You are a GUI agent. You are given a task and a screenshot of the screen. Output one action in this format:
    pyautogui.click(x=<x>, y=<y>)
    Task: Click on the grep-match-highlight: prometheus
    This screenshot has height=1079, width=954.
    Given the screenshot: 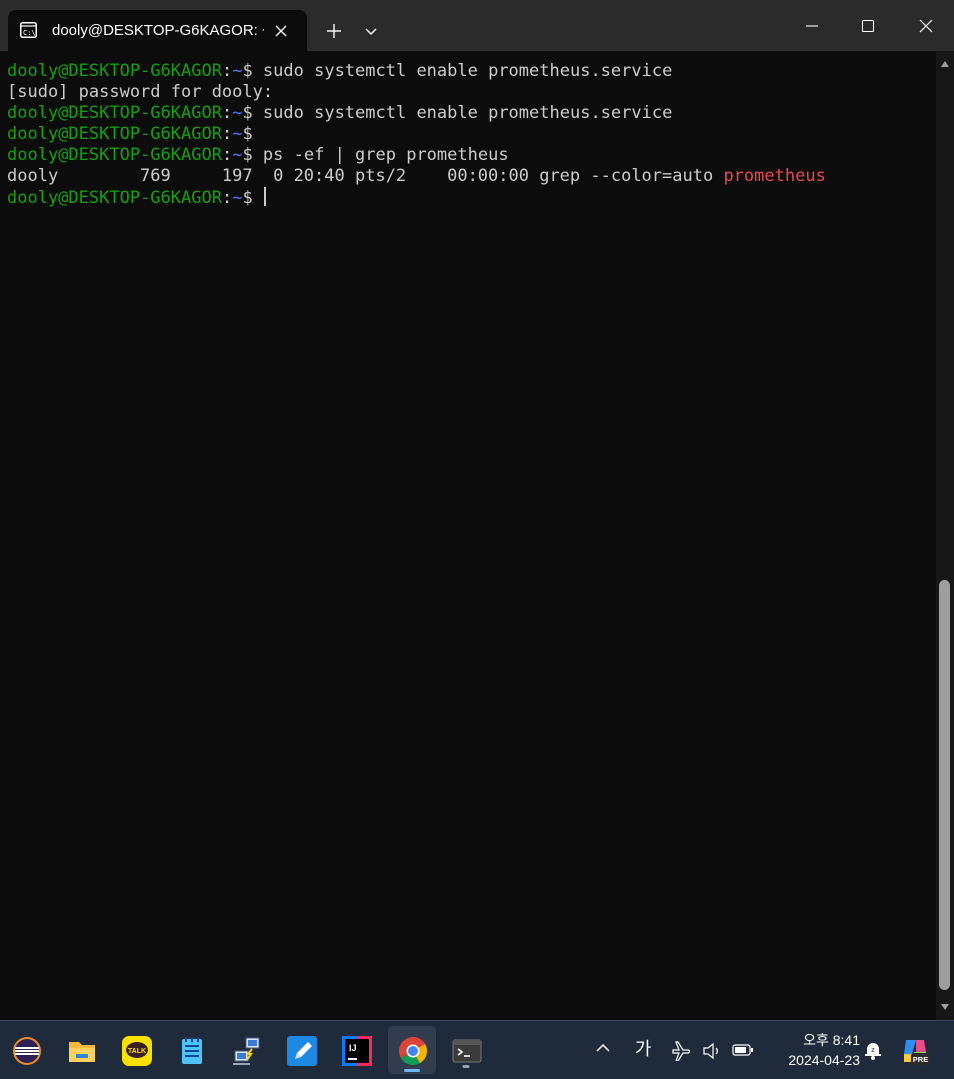 What is the action you would take?
    pyautogui.click(x=774, y=176)
    